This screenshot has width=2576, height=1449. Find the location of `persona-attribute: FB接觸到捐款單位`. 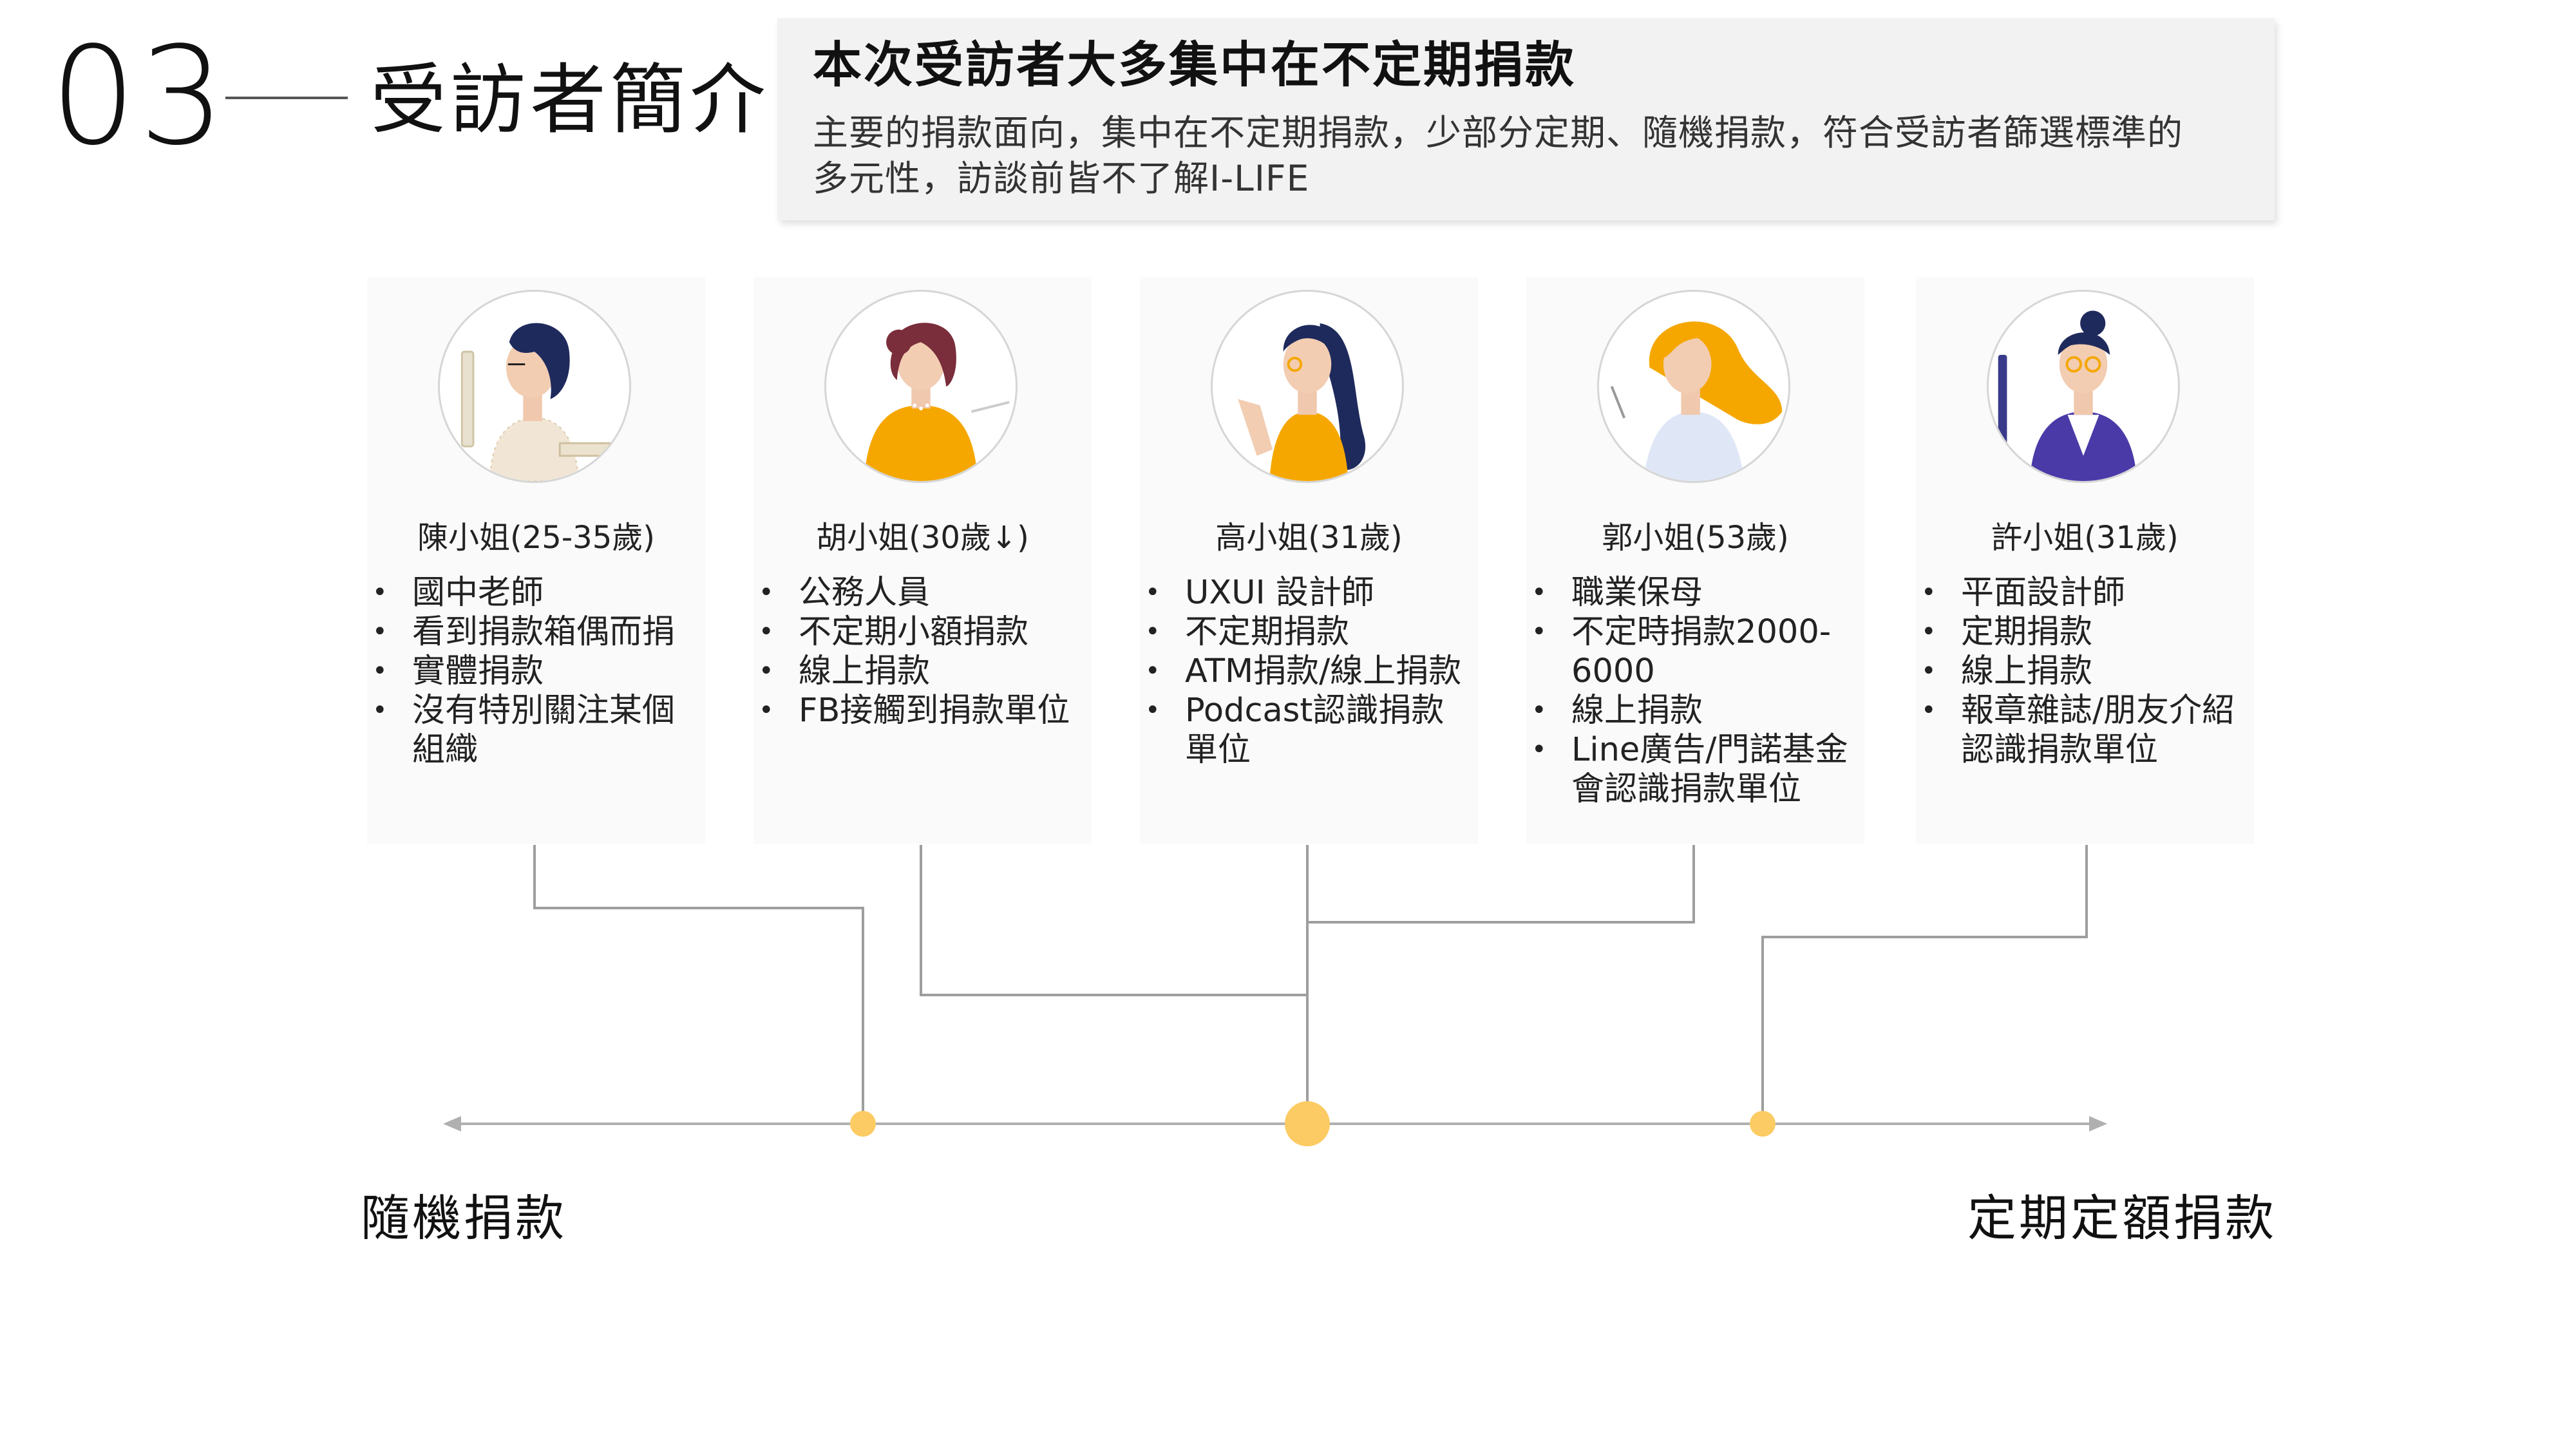

persona-attribute: FB接觸到捐款單位 is located at coordinates (920, 711).